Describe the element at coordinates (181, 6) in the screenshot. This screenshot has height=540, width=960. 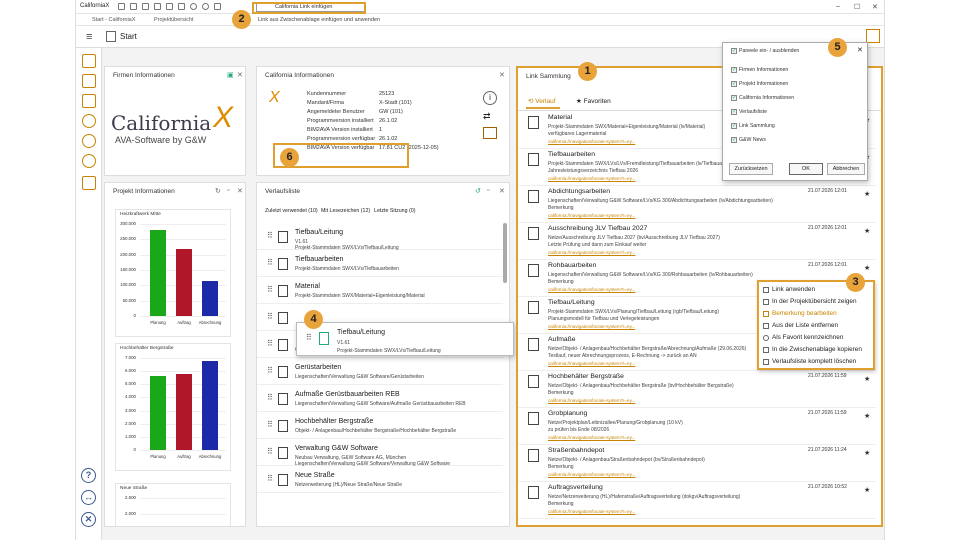
I see `gear-icon` at that location.